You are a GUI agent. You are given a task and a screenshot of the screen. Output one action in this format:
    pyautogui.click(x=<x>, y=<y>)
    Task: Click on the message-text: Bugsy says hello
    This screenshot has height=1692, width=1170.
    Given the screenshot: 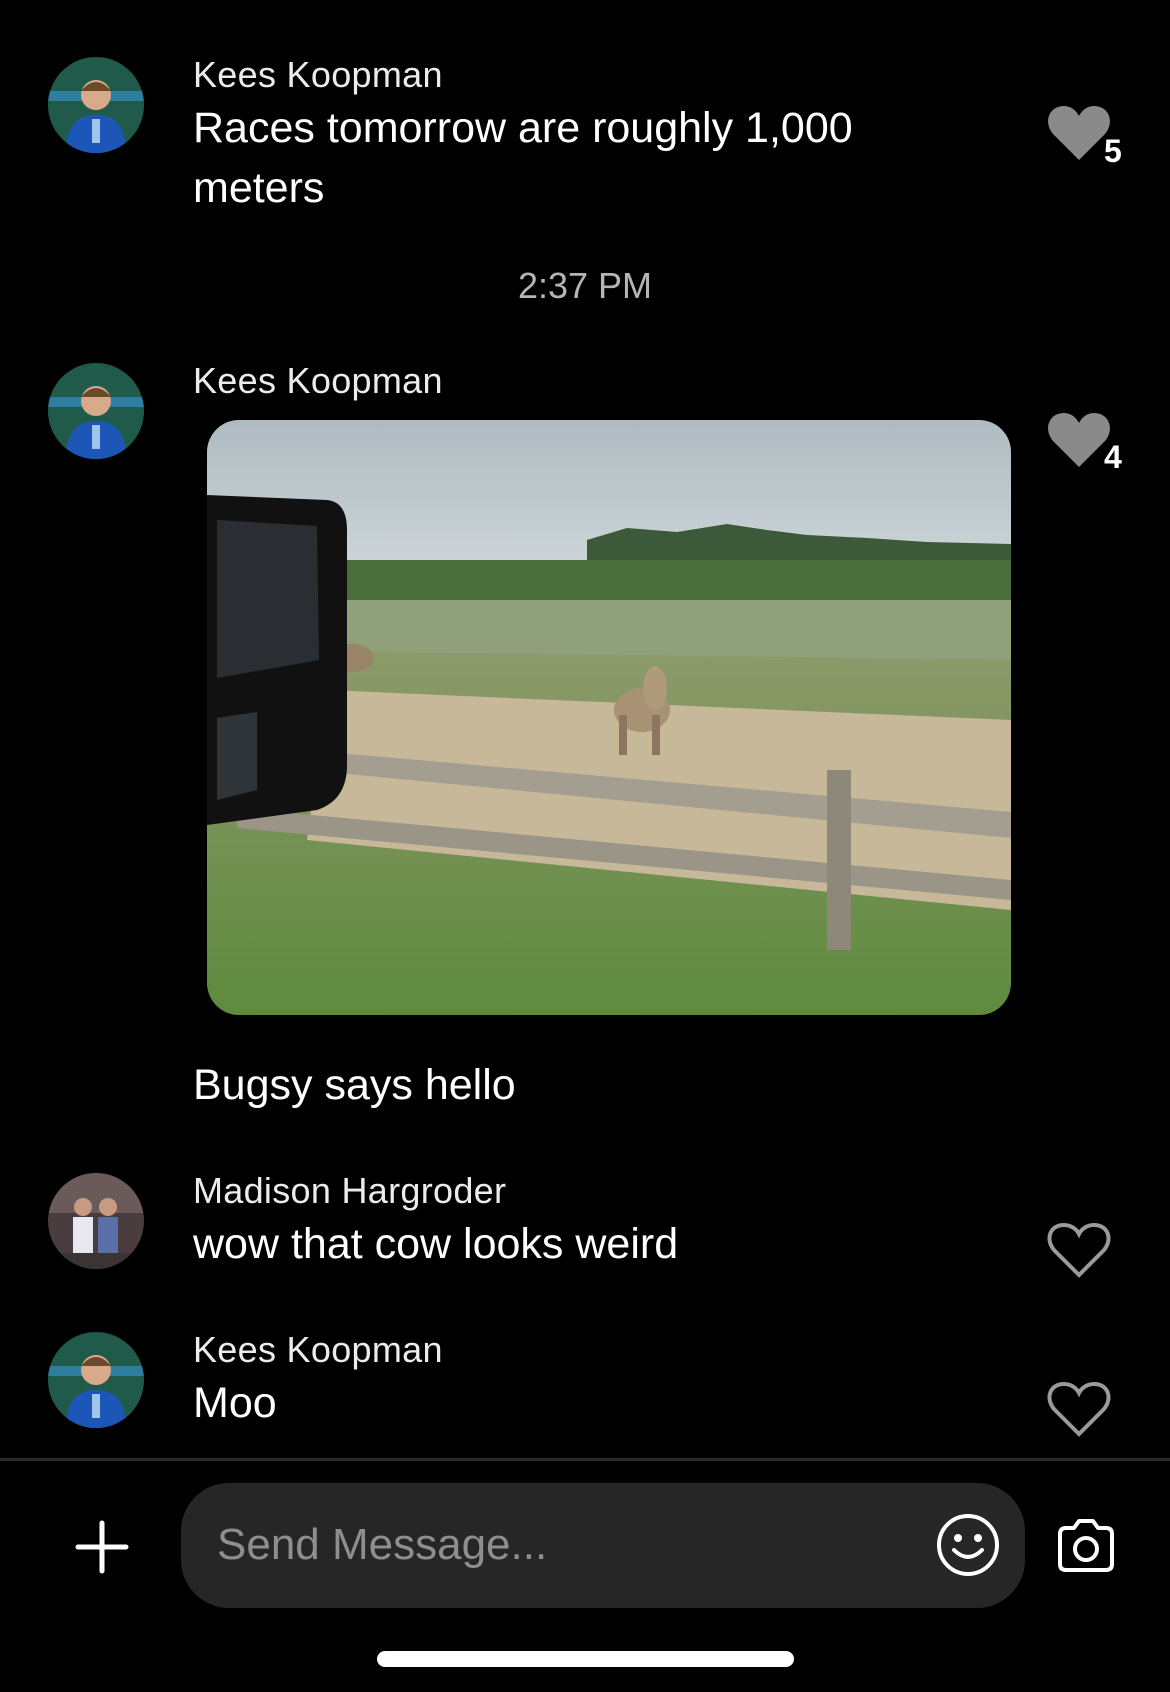 What is the action you would take?
    pyautogui.click(x=573, y=1085)
    